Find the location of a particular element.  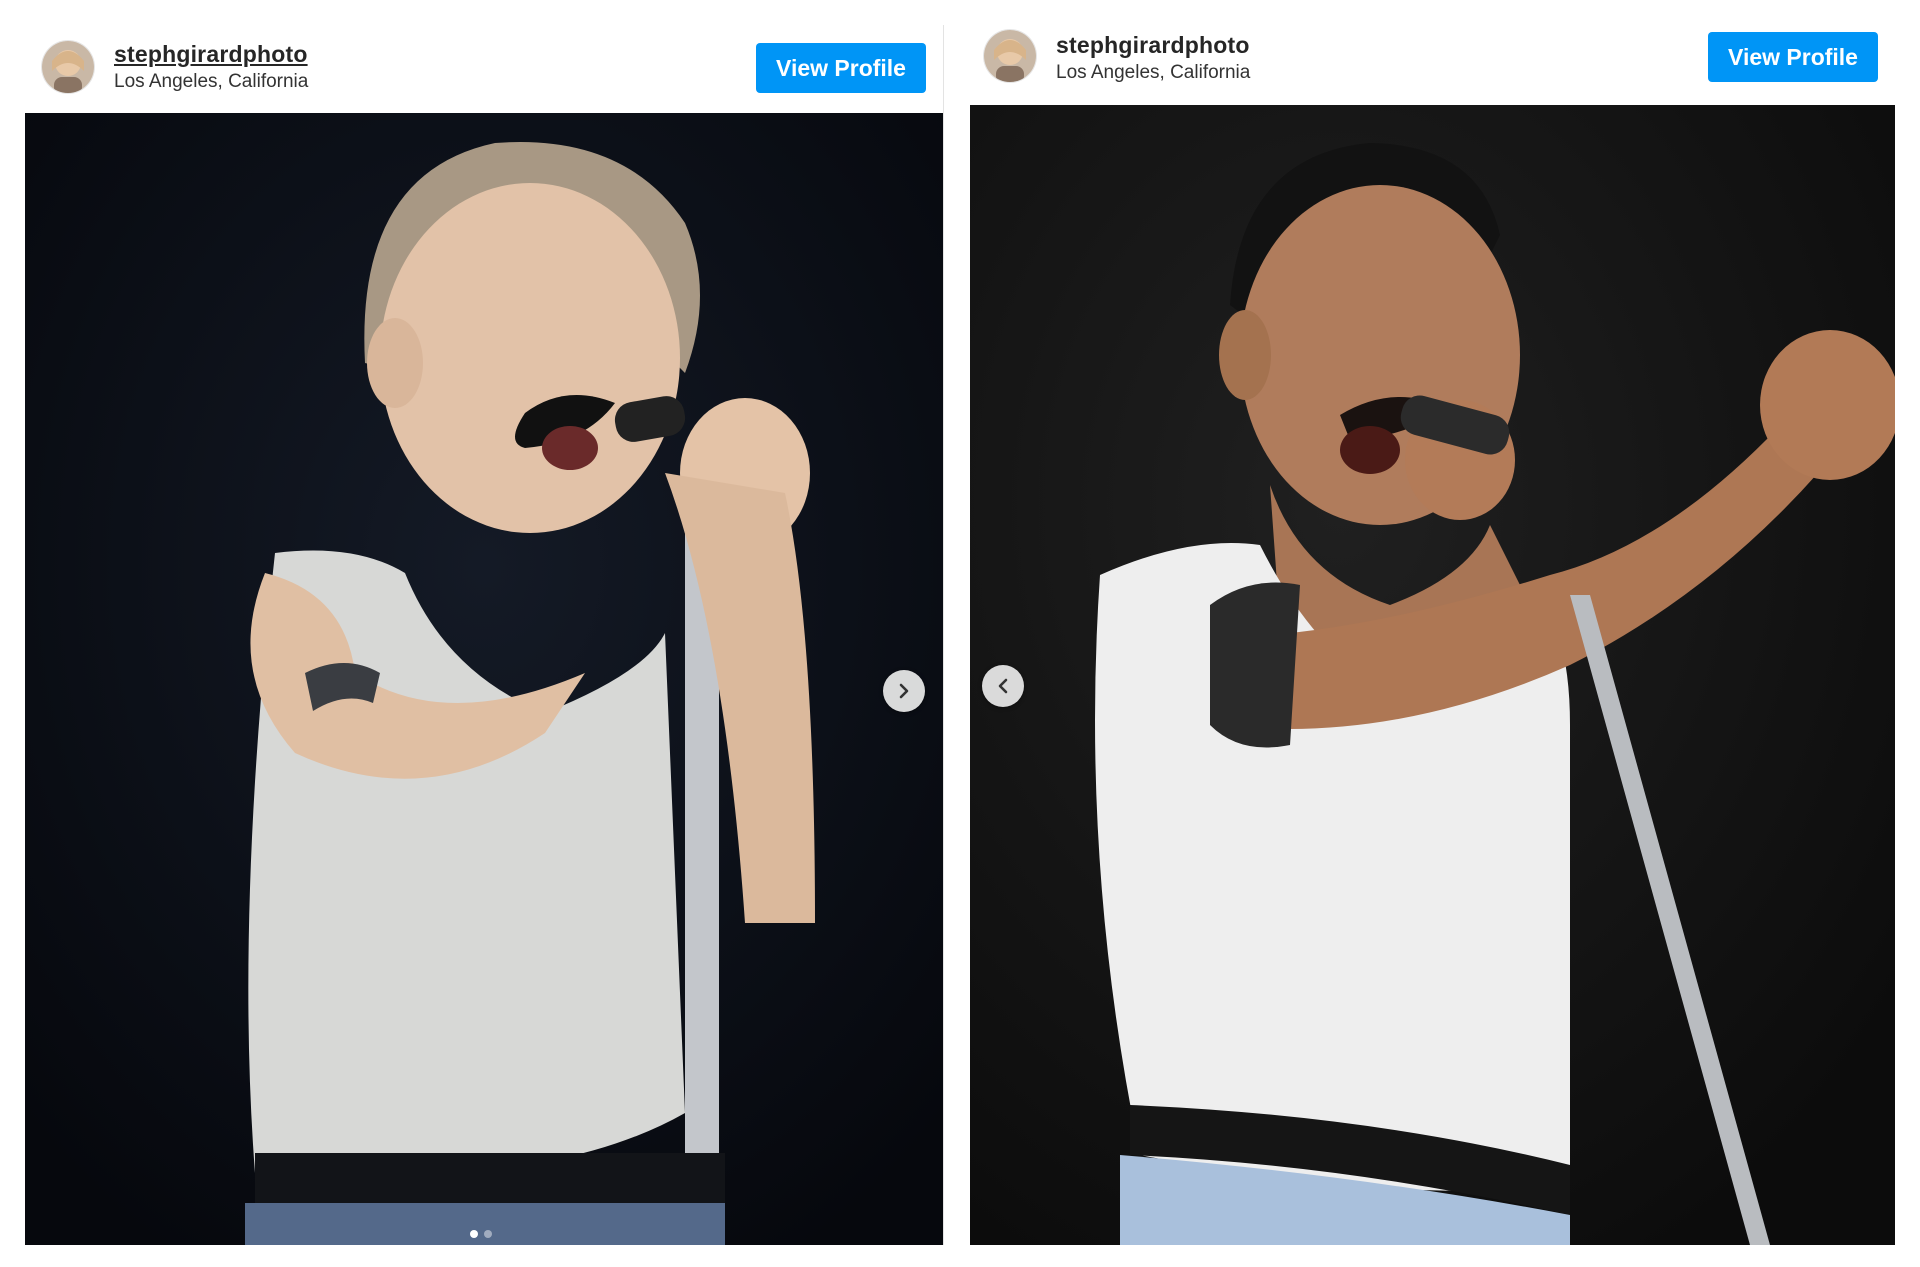

carousel-dots is located at coordinates (481, 1234).